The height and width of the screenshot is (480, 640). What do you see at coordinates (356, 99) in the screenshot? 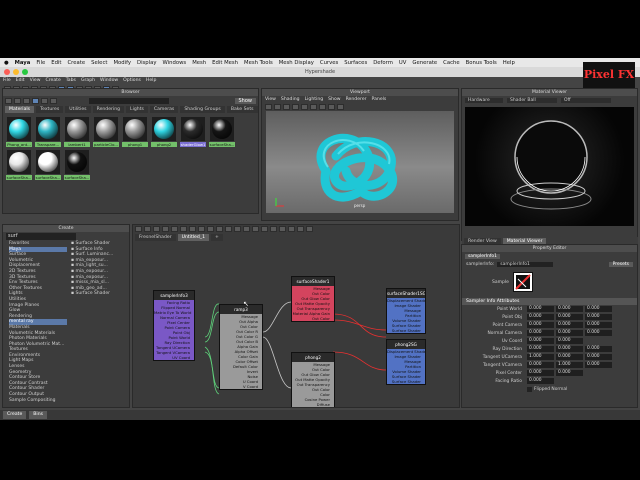
I see `menu-item: Renderer` at bounding box center [356, 99].